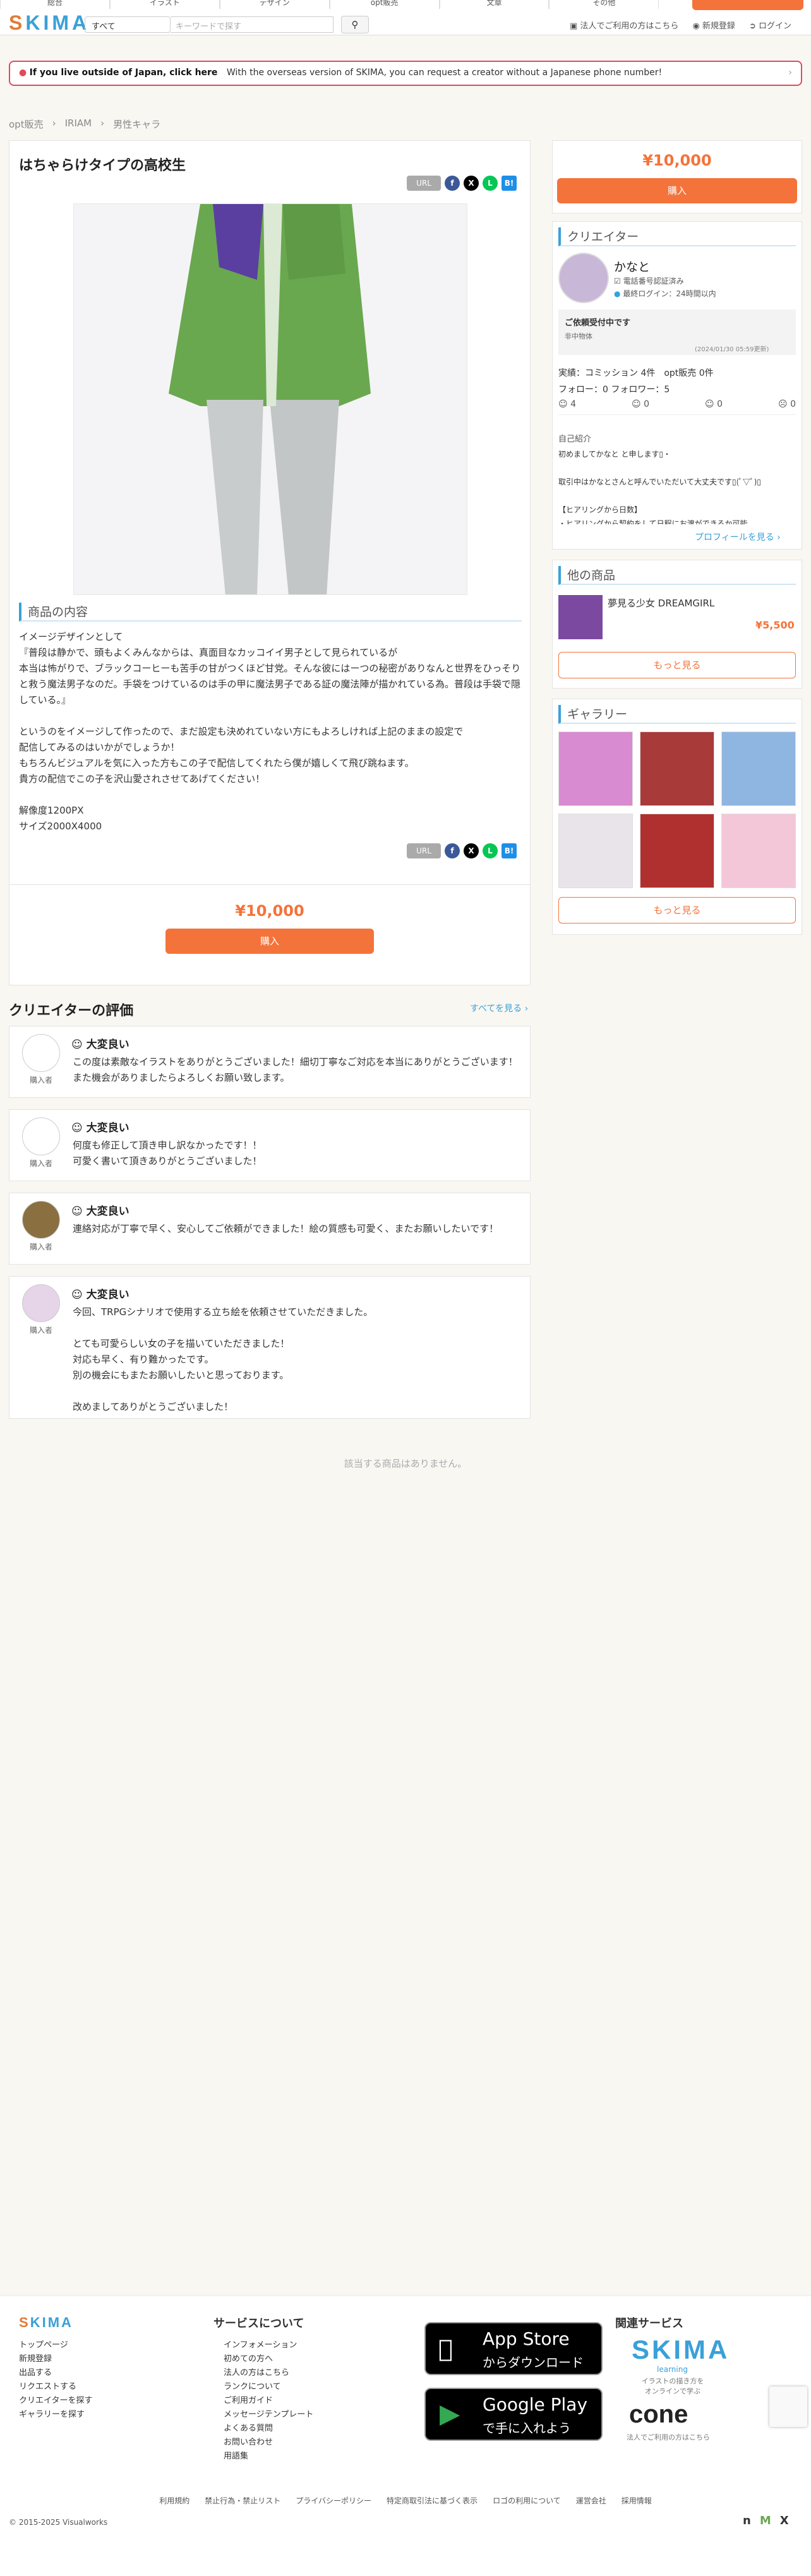 The width and height of the screenshot is (811, 2576). I want to click on misskey-icon: M, so click(765, 2520).